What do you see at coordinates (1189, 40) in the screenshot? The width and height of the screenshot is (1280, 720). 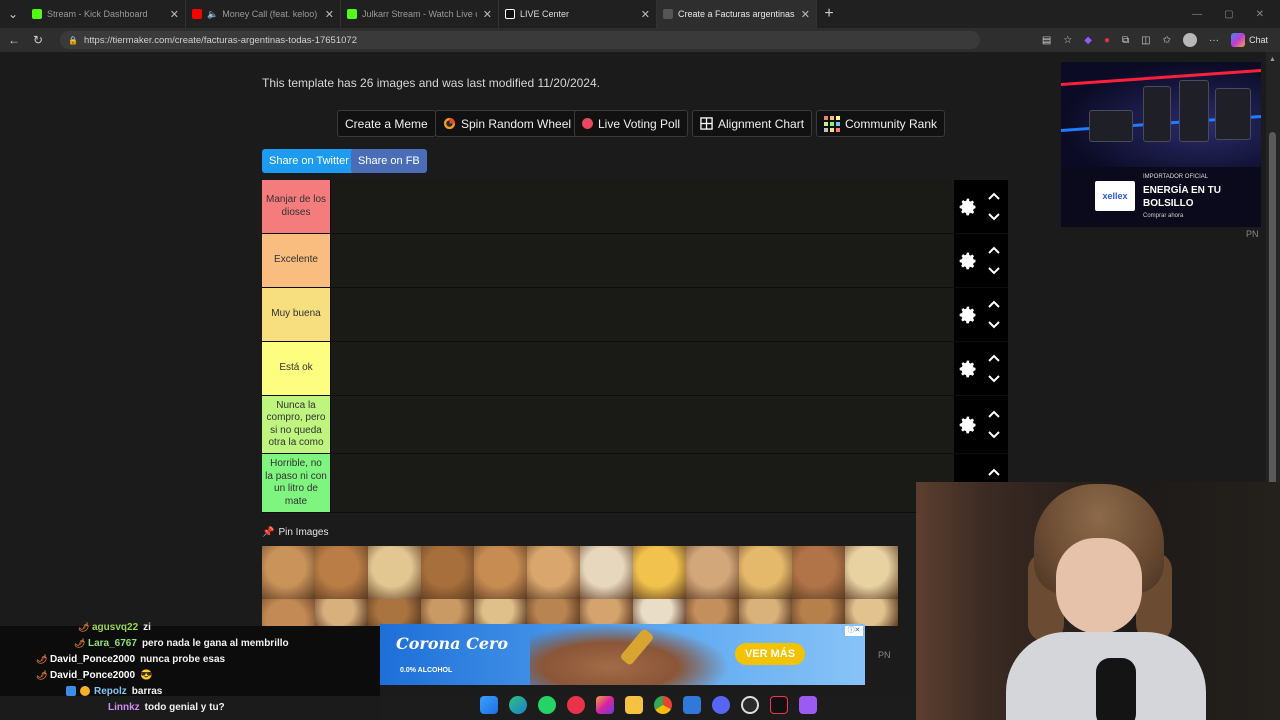 I see `profile-avatar` at bounding box center [1189, 40].